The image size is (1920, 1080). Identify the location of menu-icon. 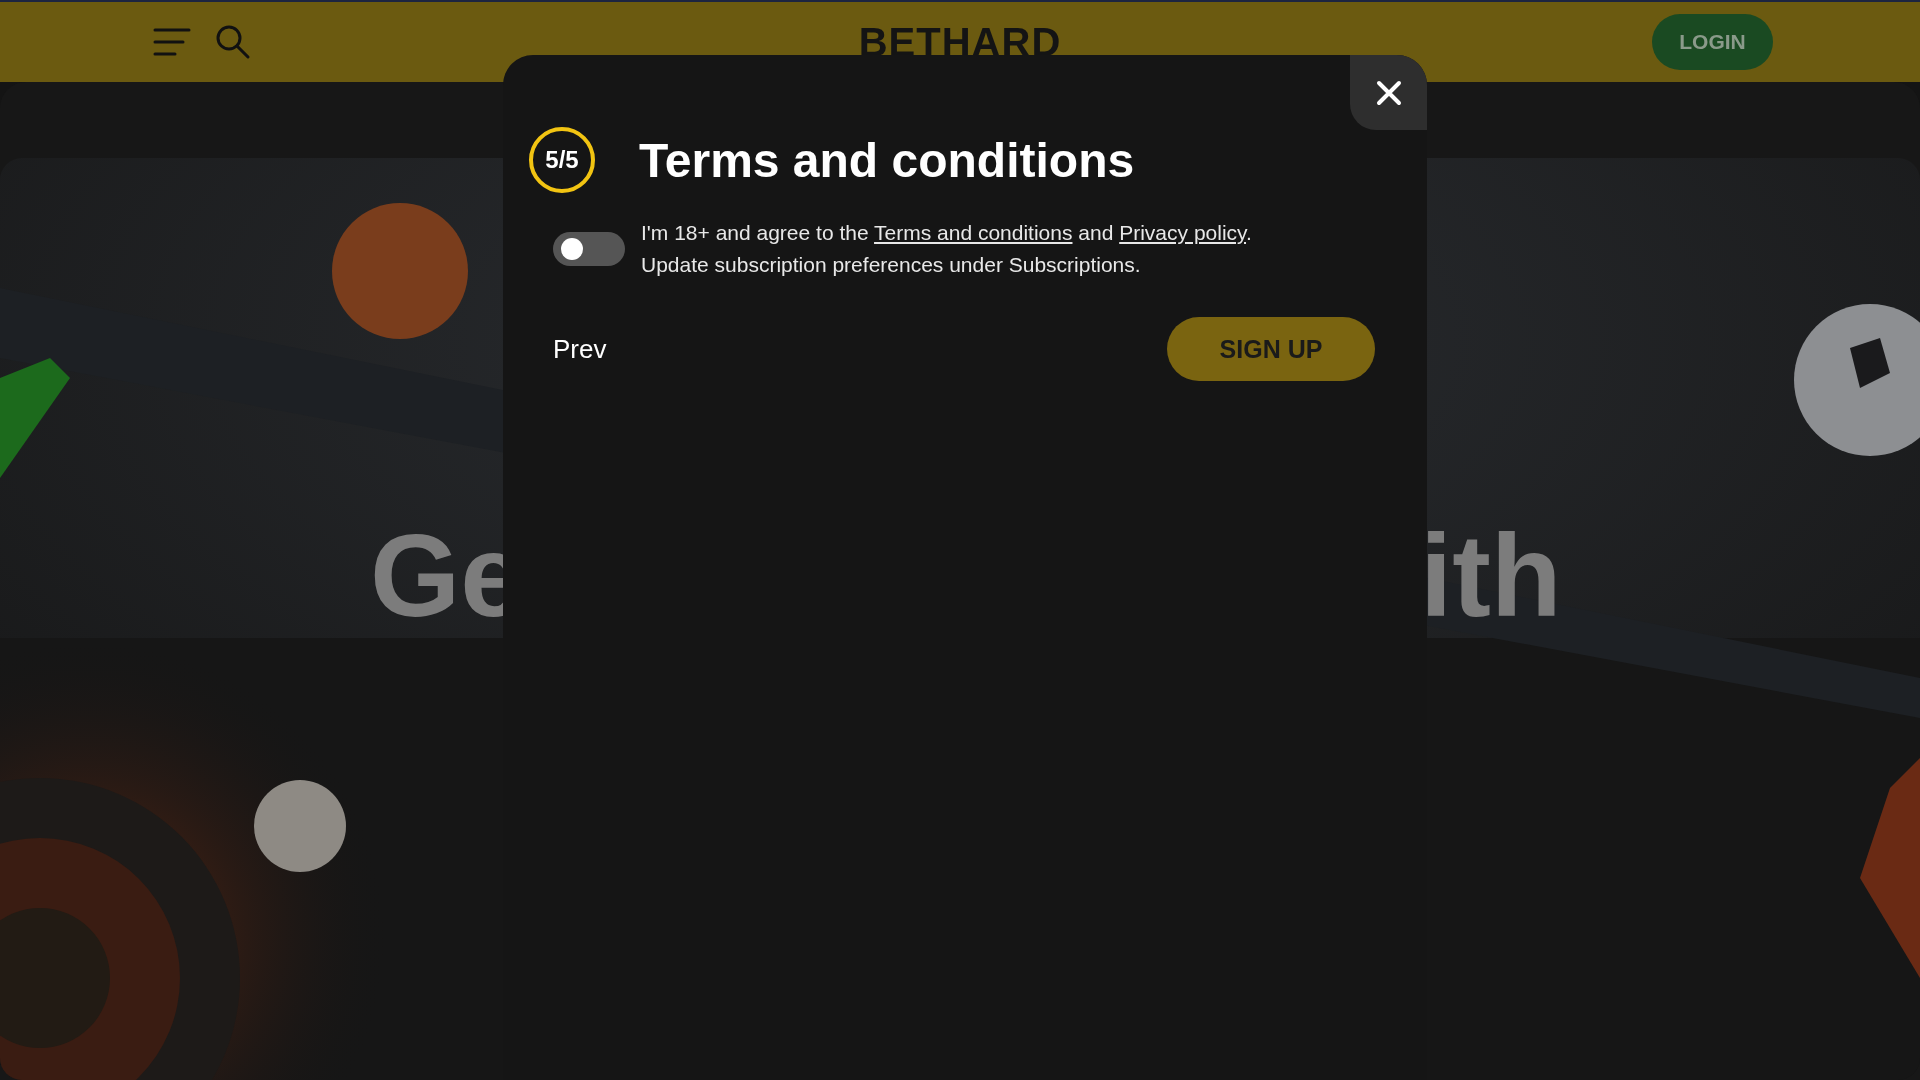
(173, 42).